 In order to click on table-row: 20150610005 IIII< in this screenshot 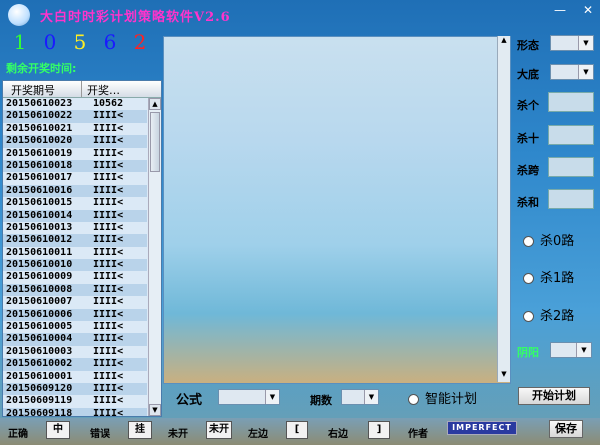, I will do `click(75, 327)`.